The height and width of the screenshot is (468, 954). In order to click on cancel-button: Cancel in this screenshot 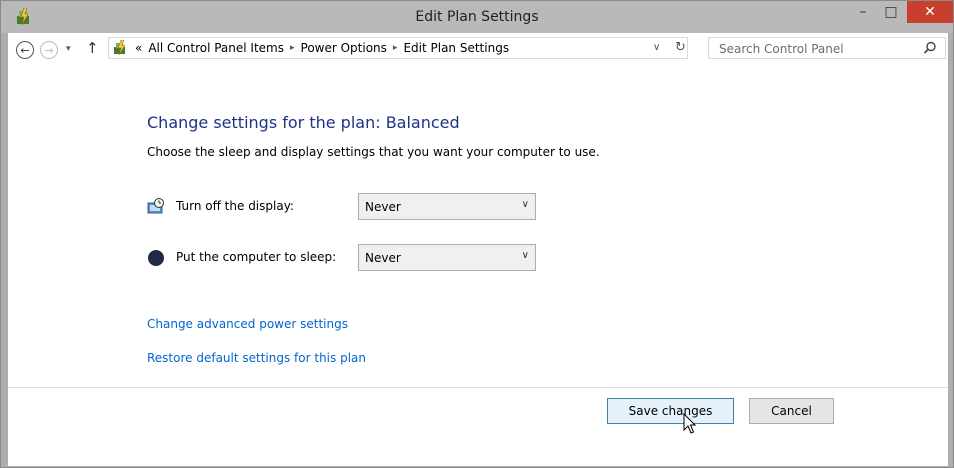, I will do `click(791, 411)`.